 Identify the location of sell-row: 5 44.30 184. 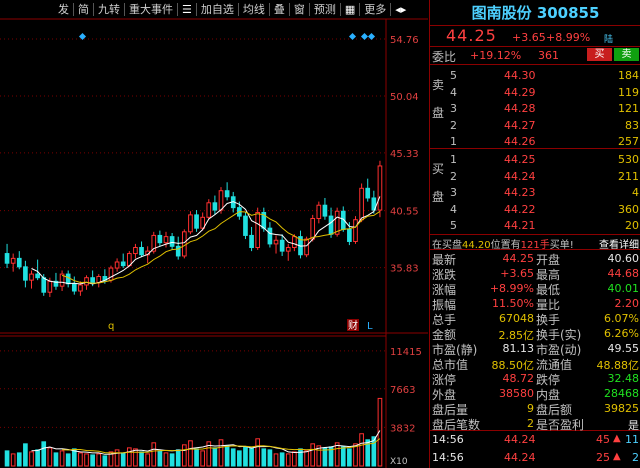
(535, 75).